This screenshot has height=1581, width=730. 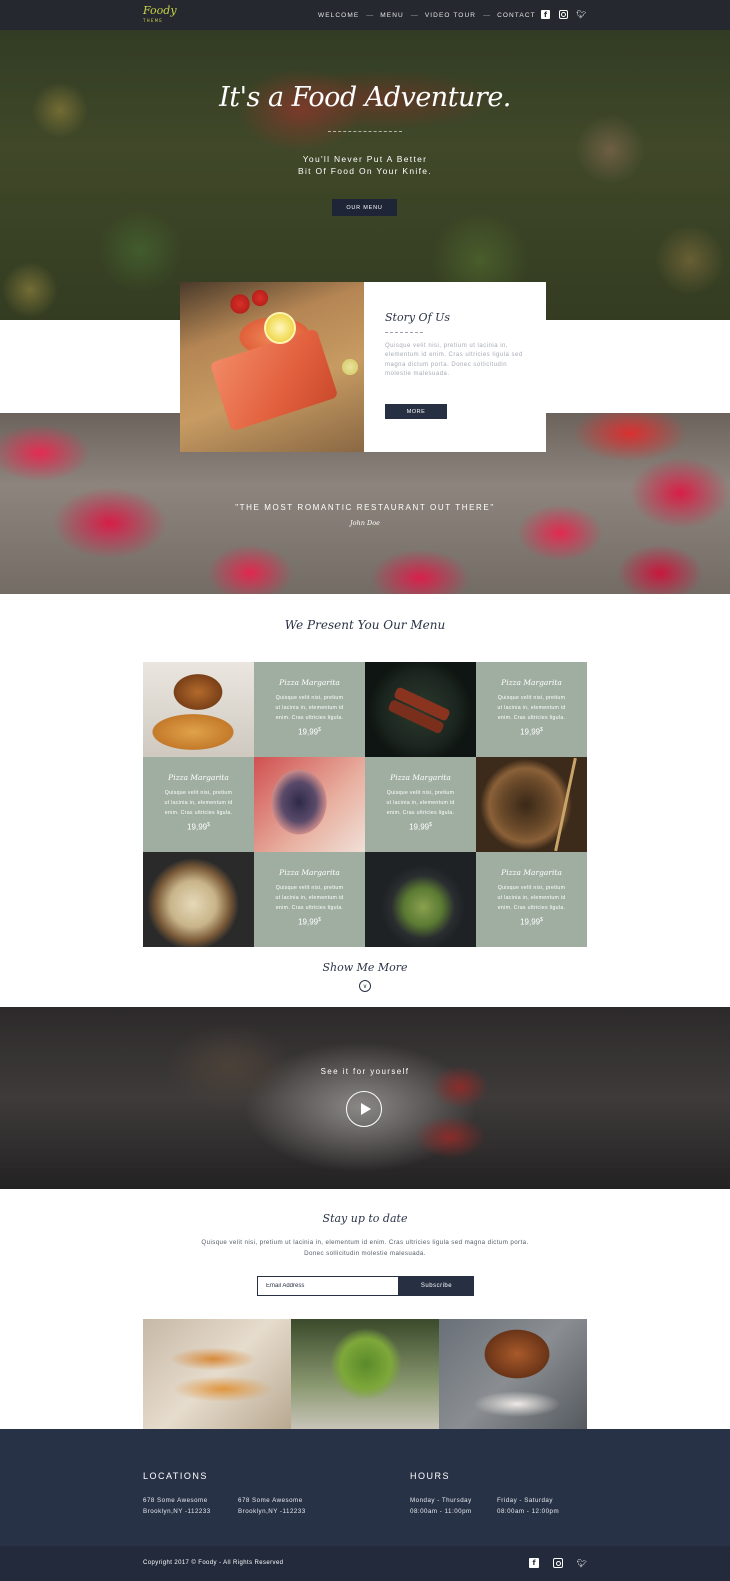 What do you see at coordinates (365, 97) in the screenshot?
I see `hero-title: It's a Food Adventure.` at bounding box center [365, 97].